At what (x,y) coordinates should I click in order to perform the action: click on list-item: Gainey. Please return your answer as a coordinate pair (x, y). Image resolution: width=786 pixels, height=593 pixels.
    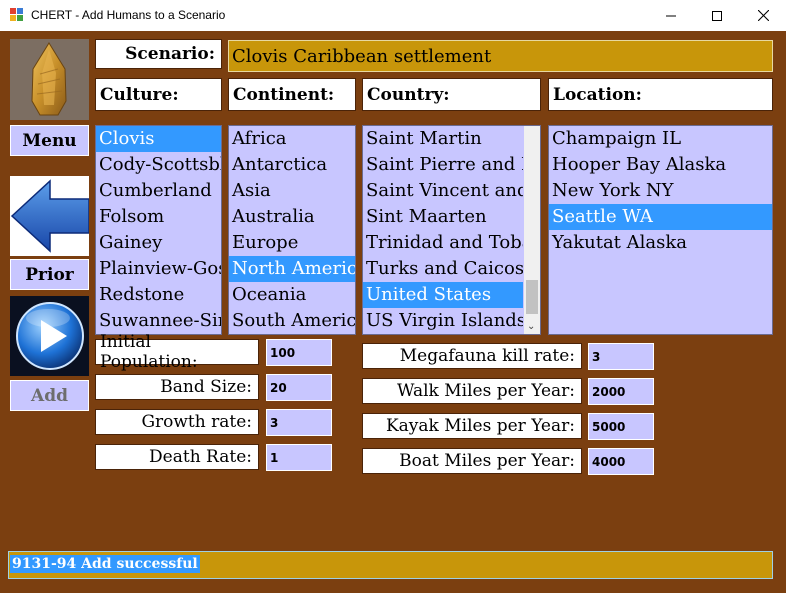
    Looking at the image, I should click on (158, 243).